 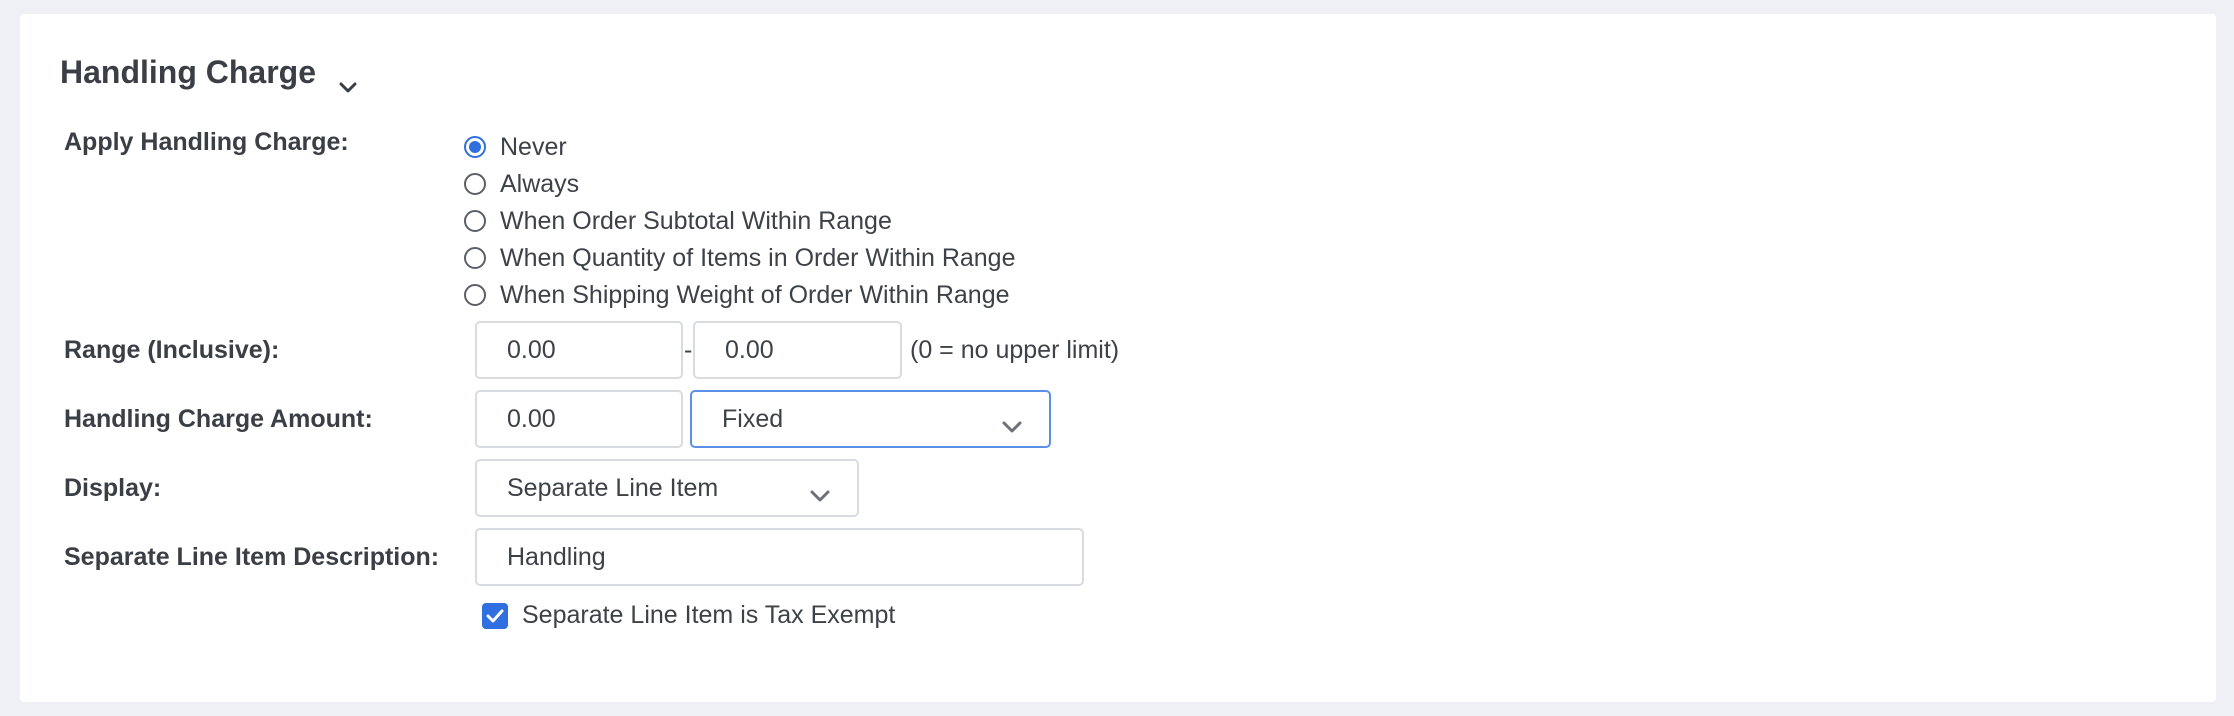 I want to click on radio-subtotal-range: When Order Subtotal Within Range, so click(x=678, y=221).